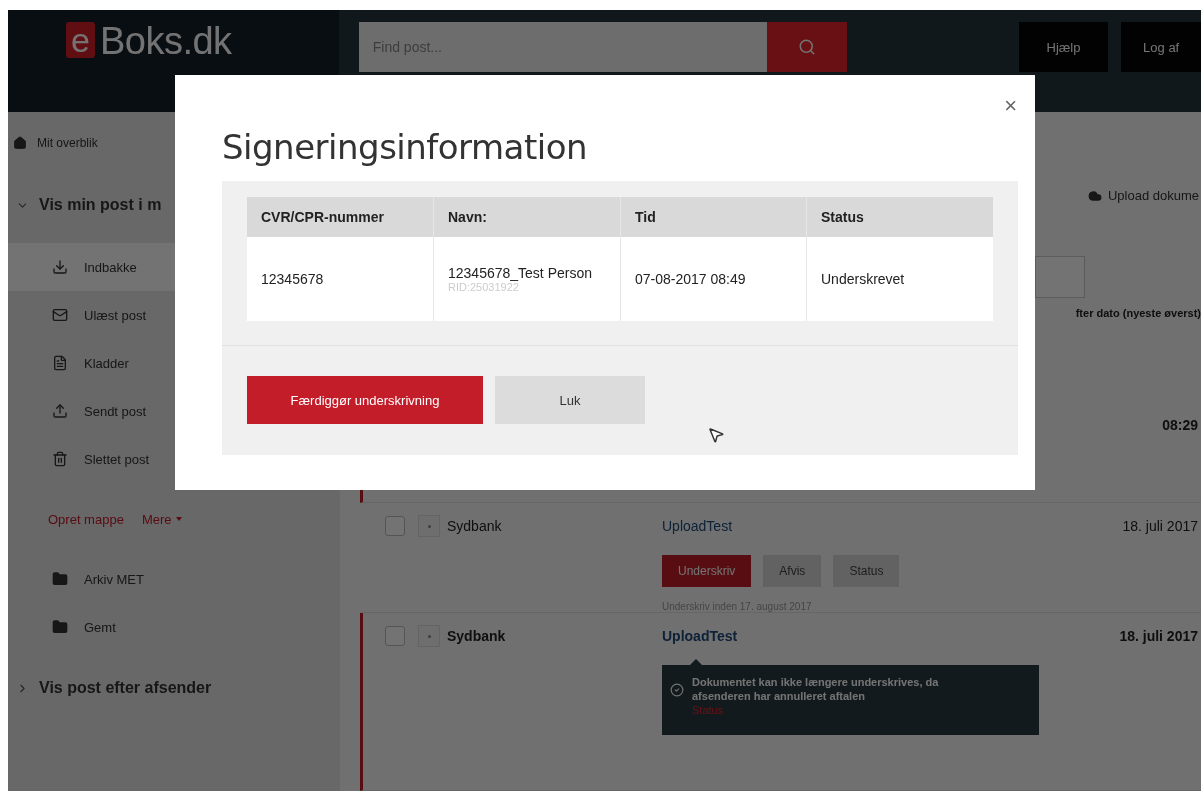  I want to click on table-cell: 07-08-2017 08:49, so click(713, 279).